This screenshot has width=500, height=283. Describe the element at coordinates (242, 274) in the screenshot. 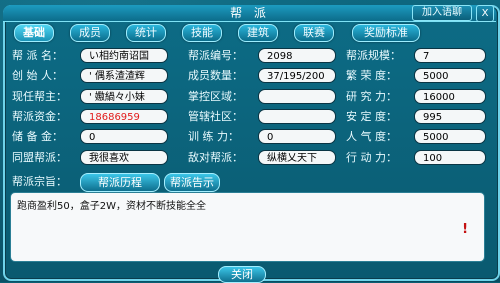

I see `close-button: 关闭` at that location.